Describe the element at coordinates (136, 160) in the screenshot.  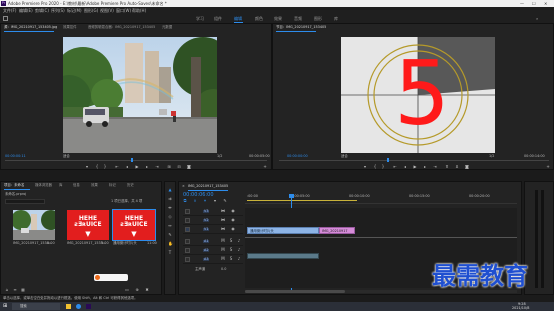
I see `source-scrubber` at that location.